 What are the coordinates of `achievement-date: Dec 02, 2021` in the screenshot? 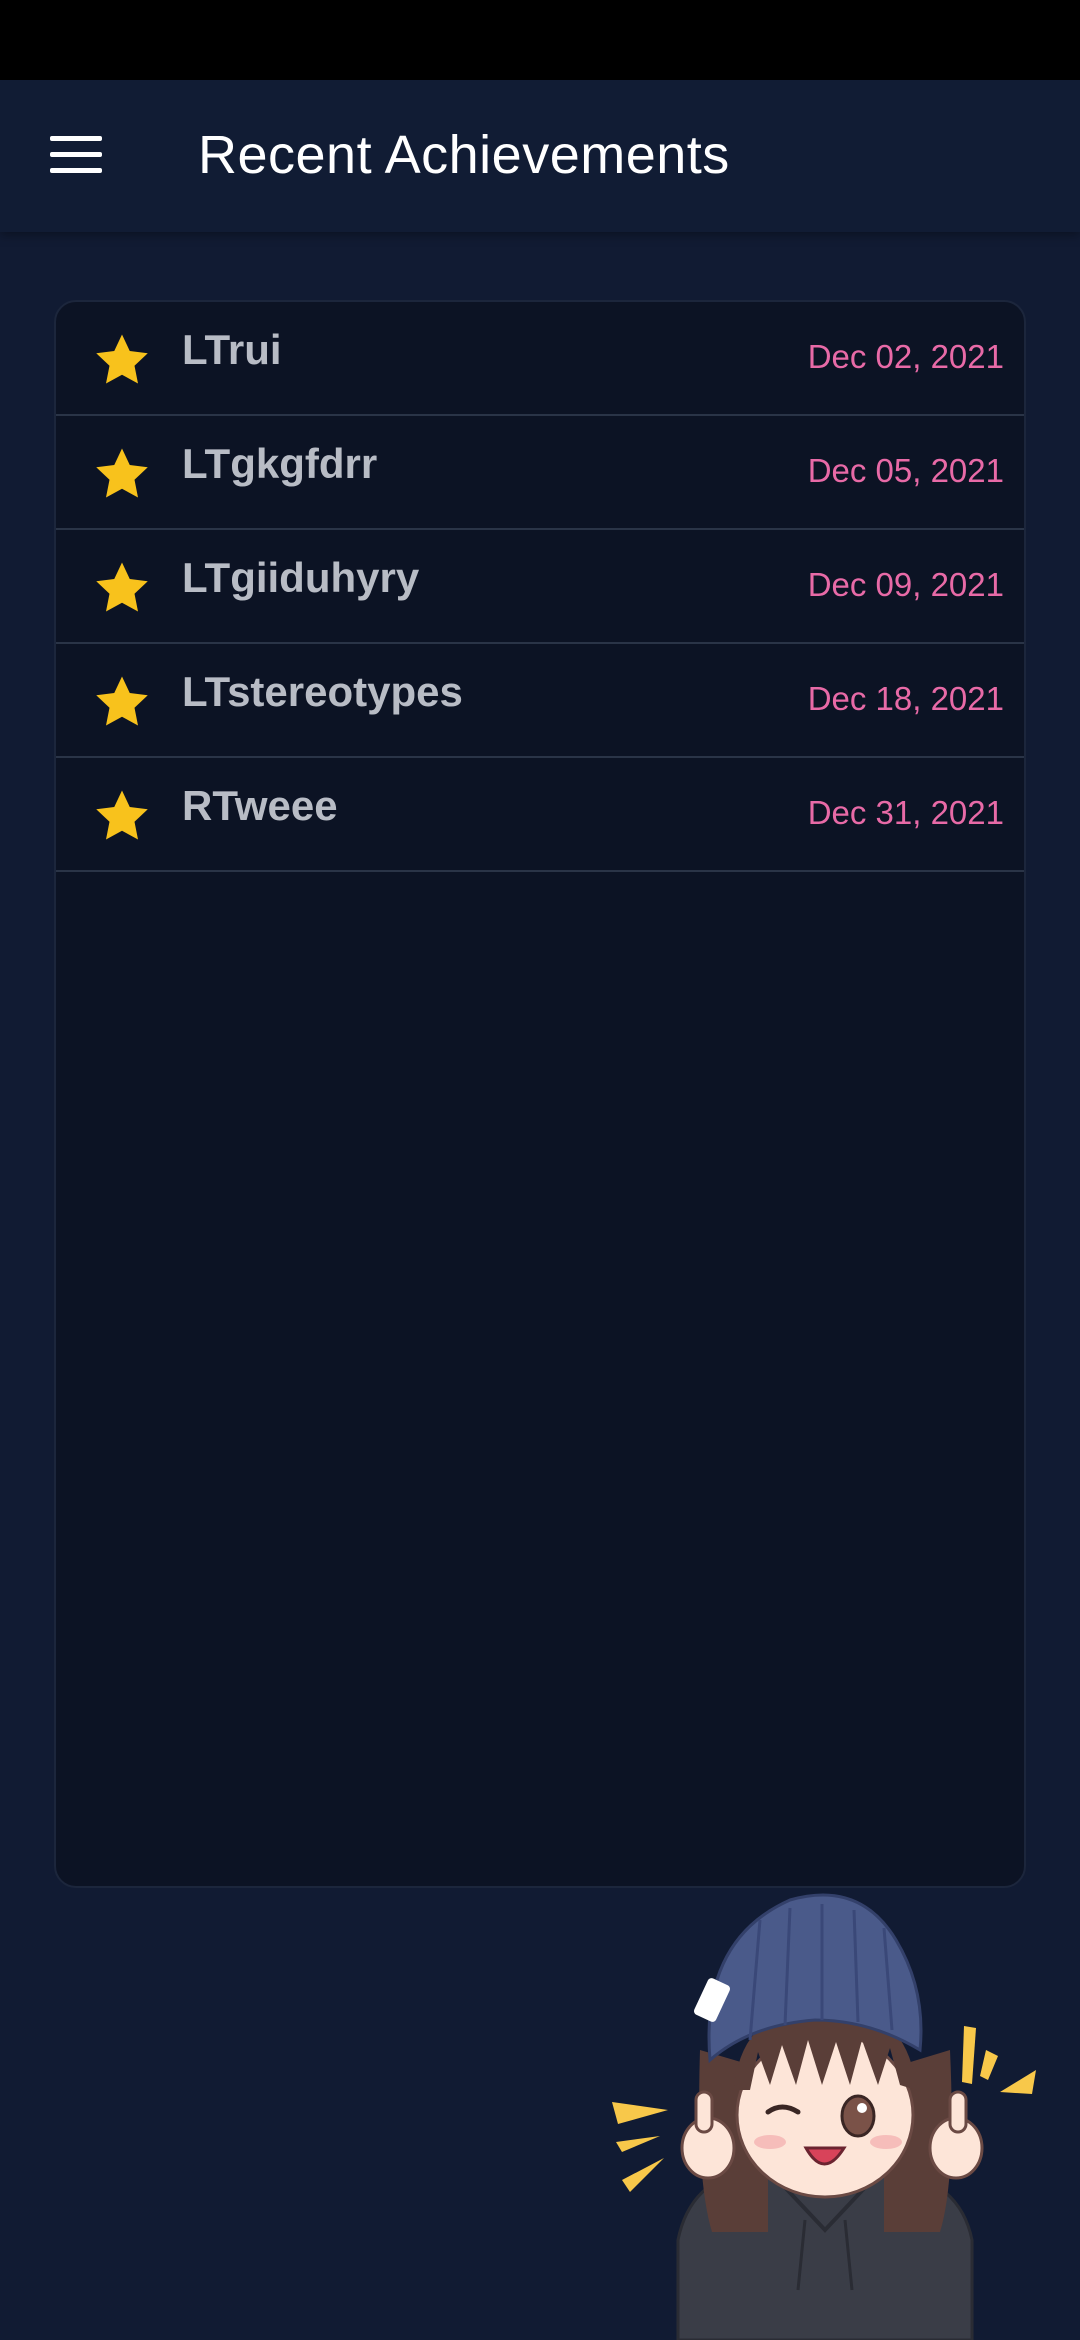 It's located at (905, 356).